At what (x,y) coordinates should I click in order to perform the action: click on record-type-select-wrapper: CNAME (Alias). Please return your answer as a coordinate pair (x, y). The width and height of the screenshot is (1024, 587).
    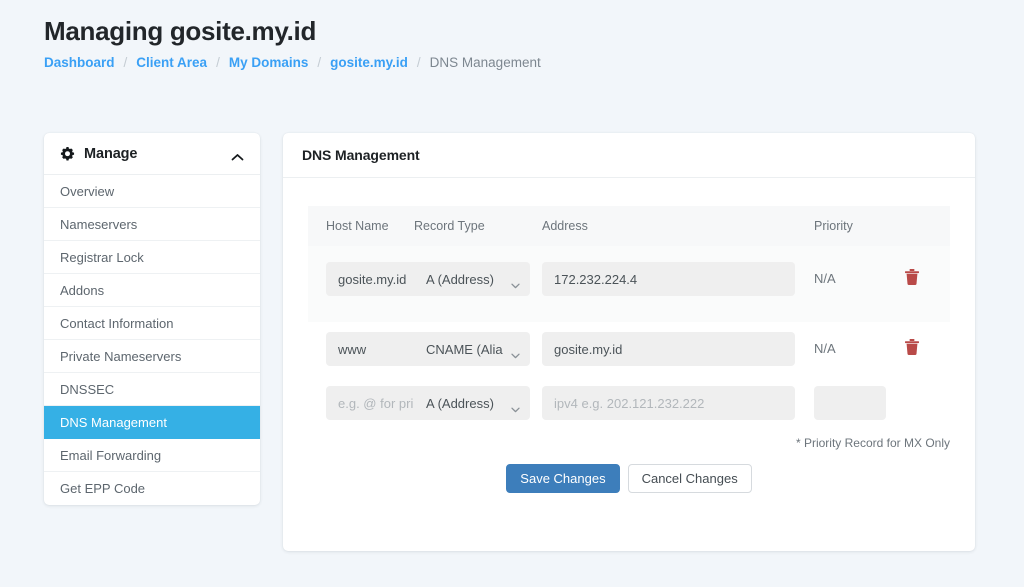
    Looking at the image, I should click on (472, 349).